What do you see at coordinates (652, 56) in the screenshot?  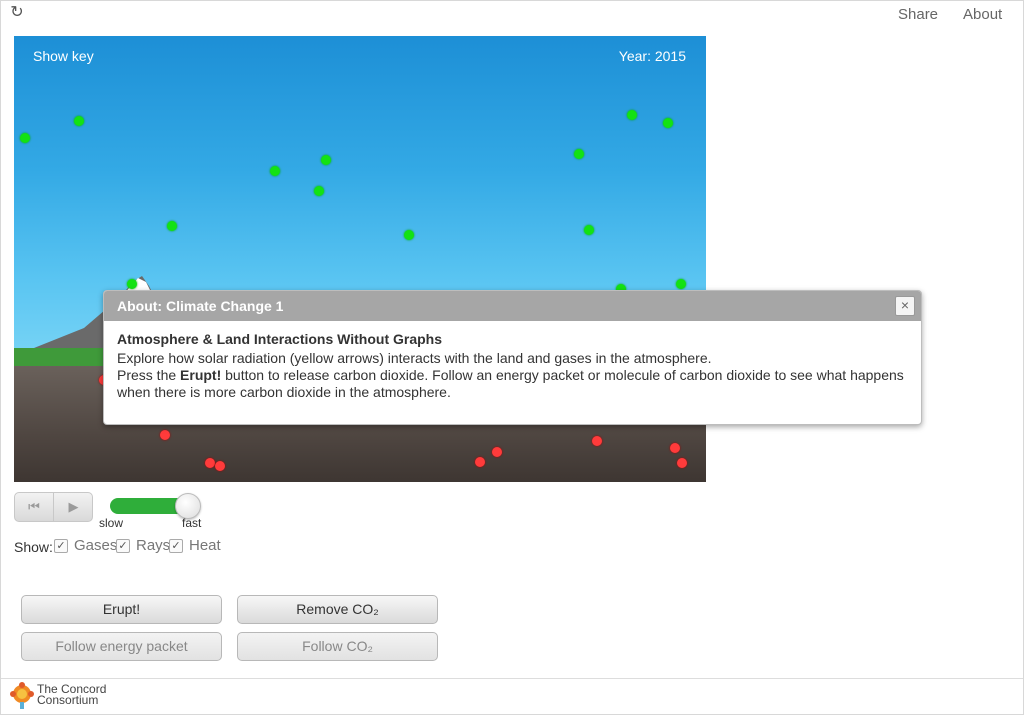 I see `year-display: Year: 2015` at bounding box center [652, 56].